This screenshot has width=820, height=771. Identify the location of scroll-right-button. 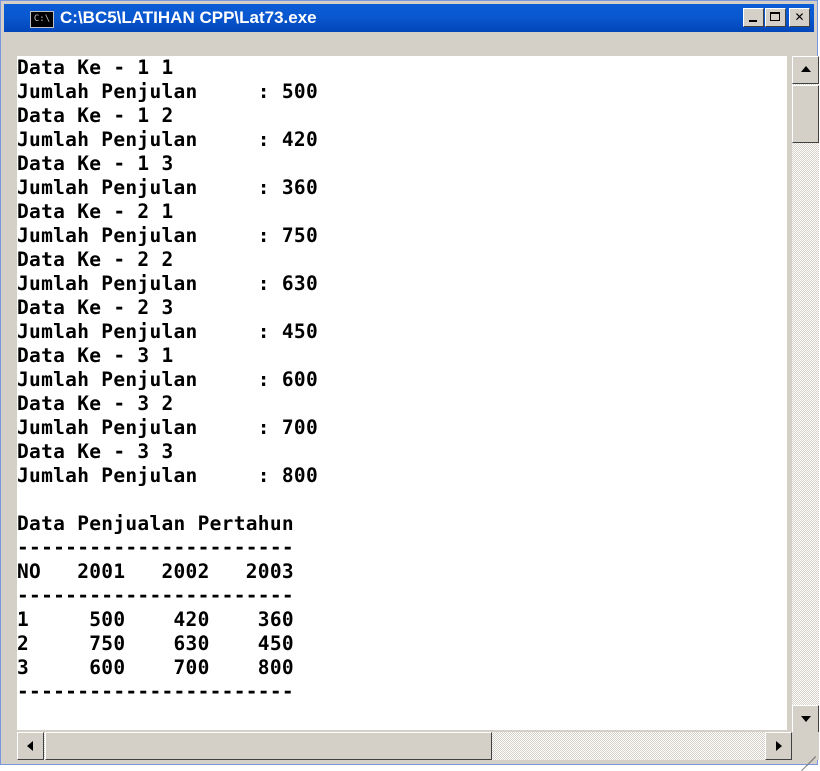
(778, 746).